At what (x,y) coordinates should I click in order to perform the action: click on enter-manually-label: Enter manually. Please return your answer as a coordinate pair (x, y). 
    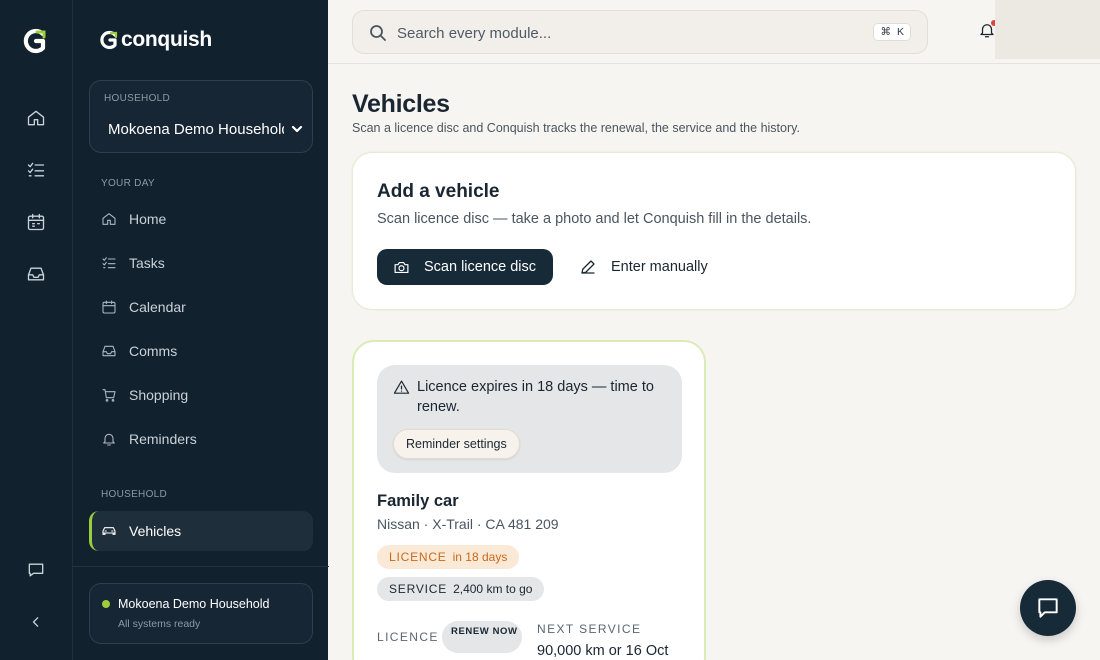
    Looking at the image, I should click on (659, 267).